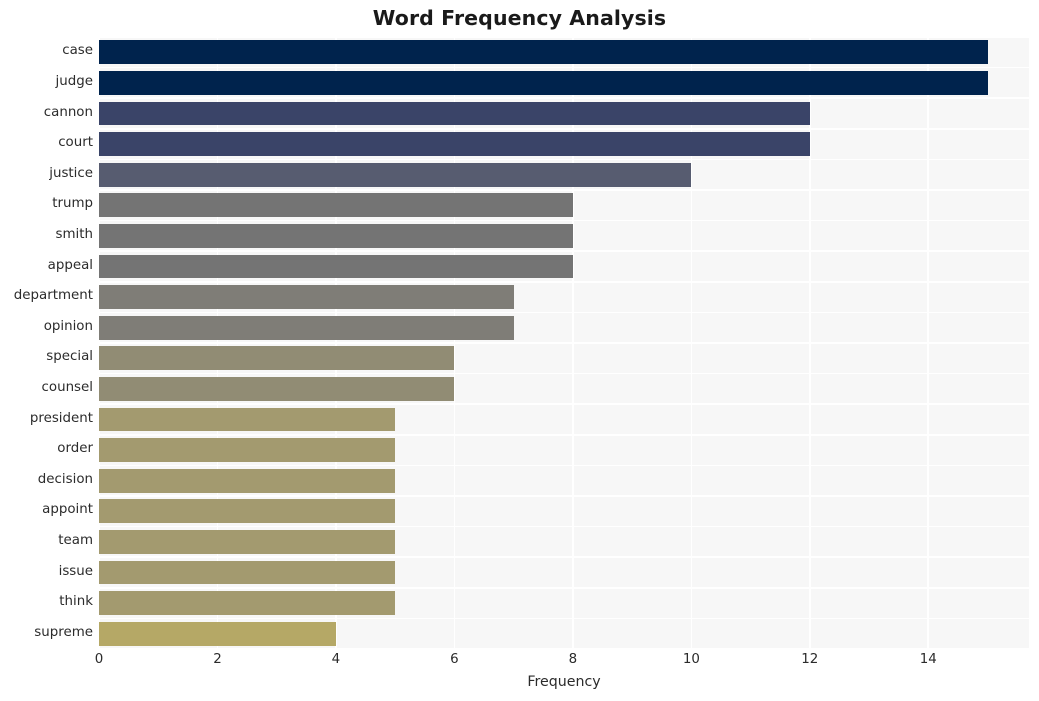 This screenshot has width=1039, height=701. Describe the element at coordinates (67, 510) in the screenshot. I see `y-axis-tick-label: appoint` at that location.